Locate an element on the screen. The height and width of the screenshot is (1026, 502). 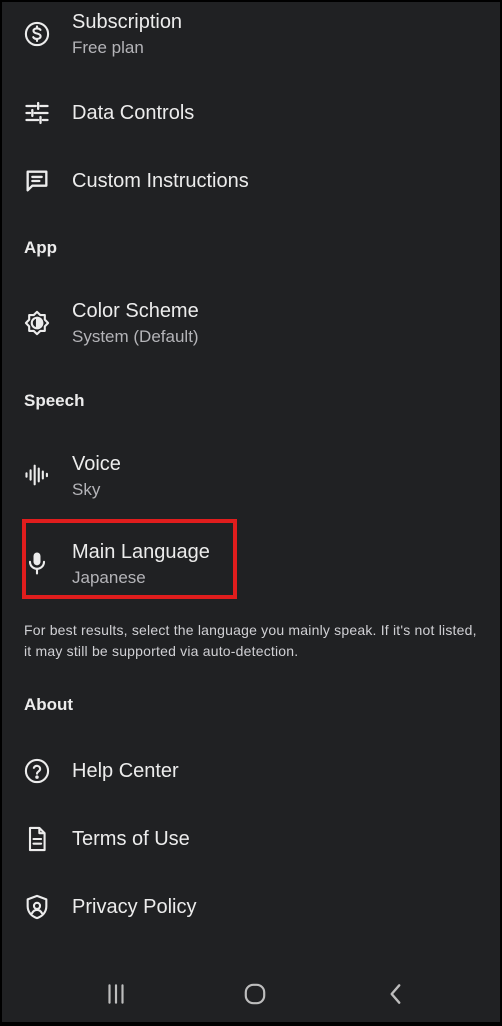
subscription-value: Free plan is located at coordinates (108, 47).